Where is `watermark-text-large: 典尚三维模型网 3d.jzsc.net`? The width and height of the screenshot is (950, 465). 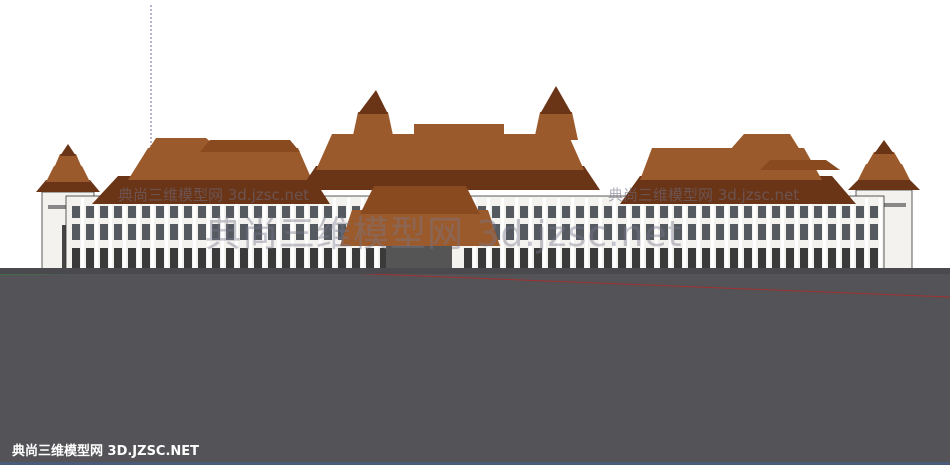
watermark-text-large: 典尚三维模型网 3d.jzsc.net is located at coordinates (444, 234).